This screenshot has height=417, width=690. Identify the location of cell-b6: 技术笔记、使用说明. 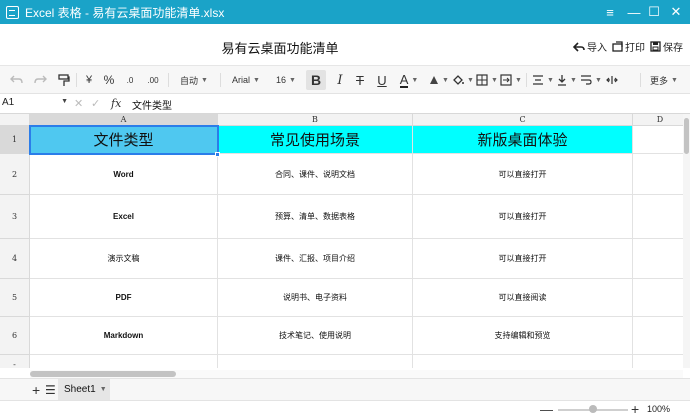
(315, 336).